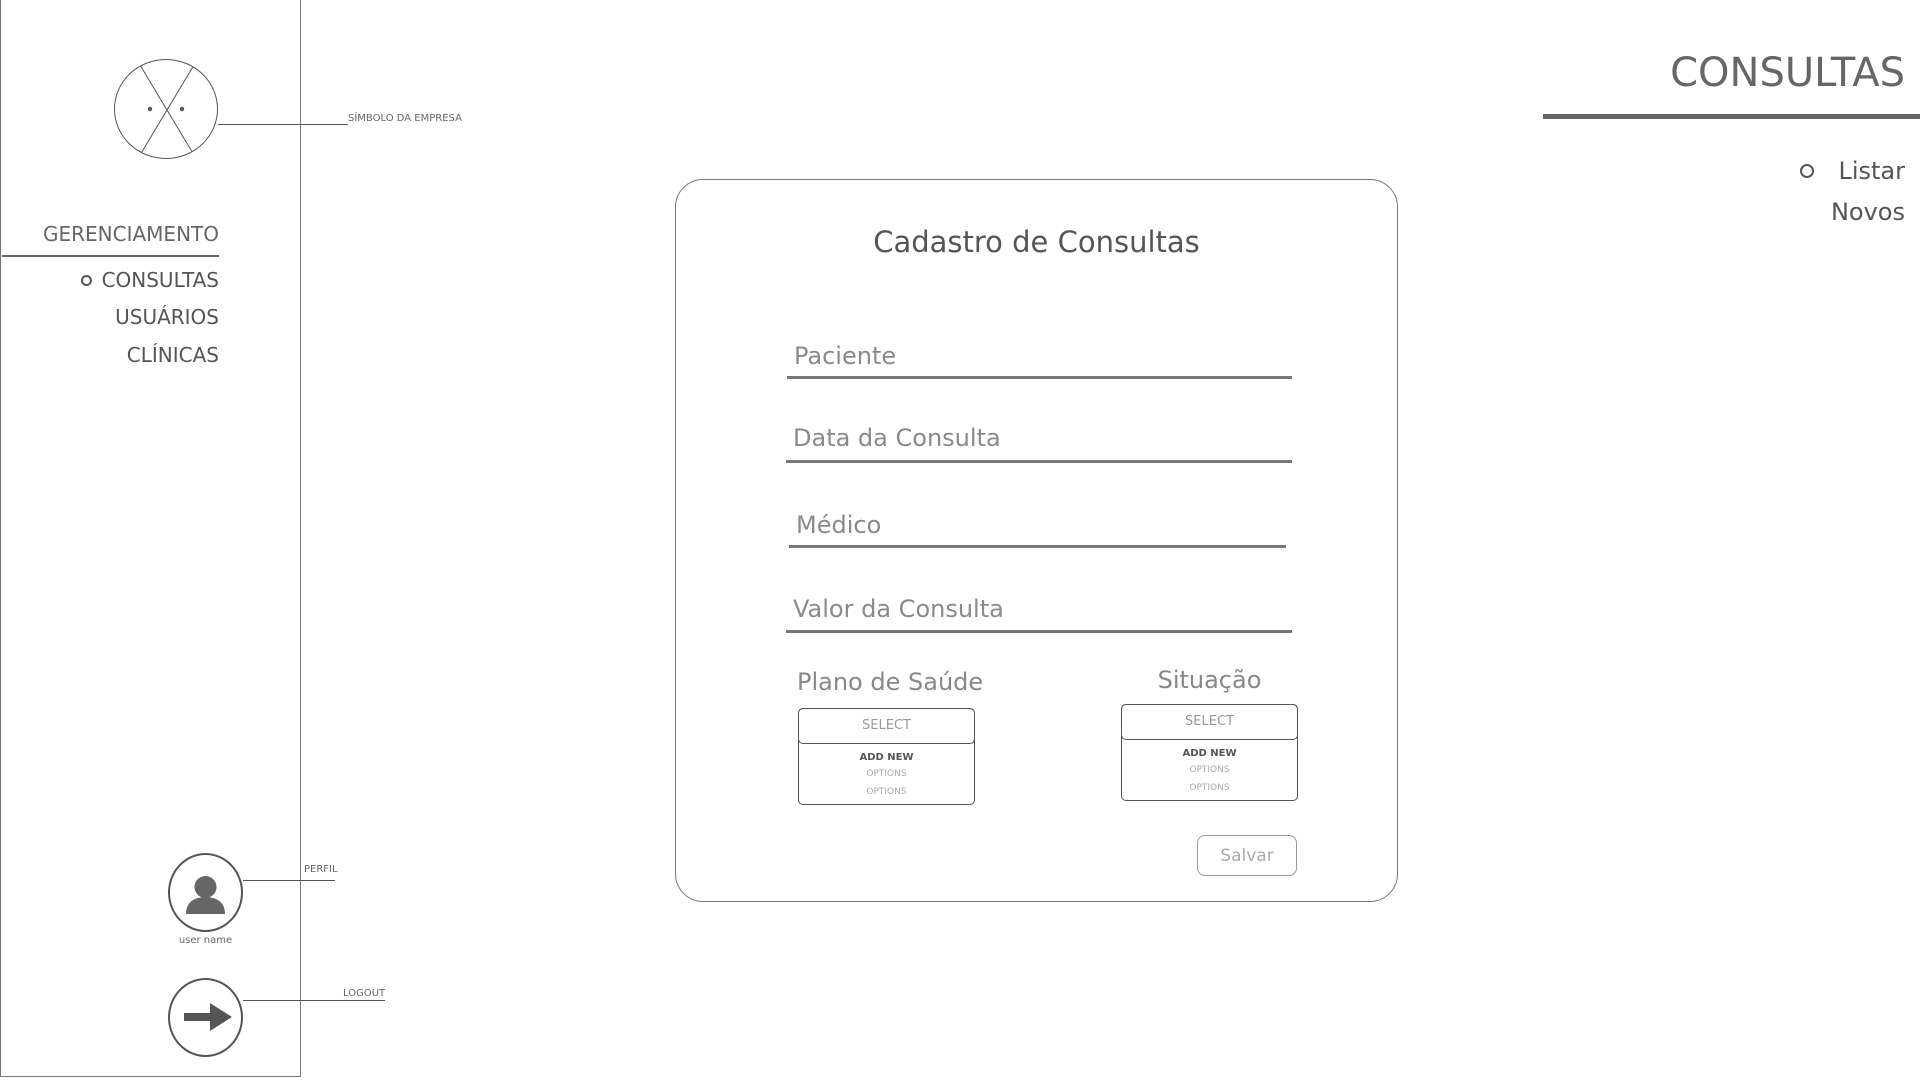 The height and width of the screenshot is (1080, 1920). I want to click on company-logo-icon, so click(166, 109).